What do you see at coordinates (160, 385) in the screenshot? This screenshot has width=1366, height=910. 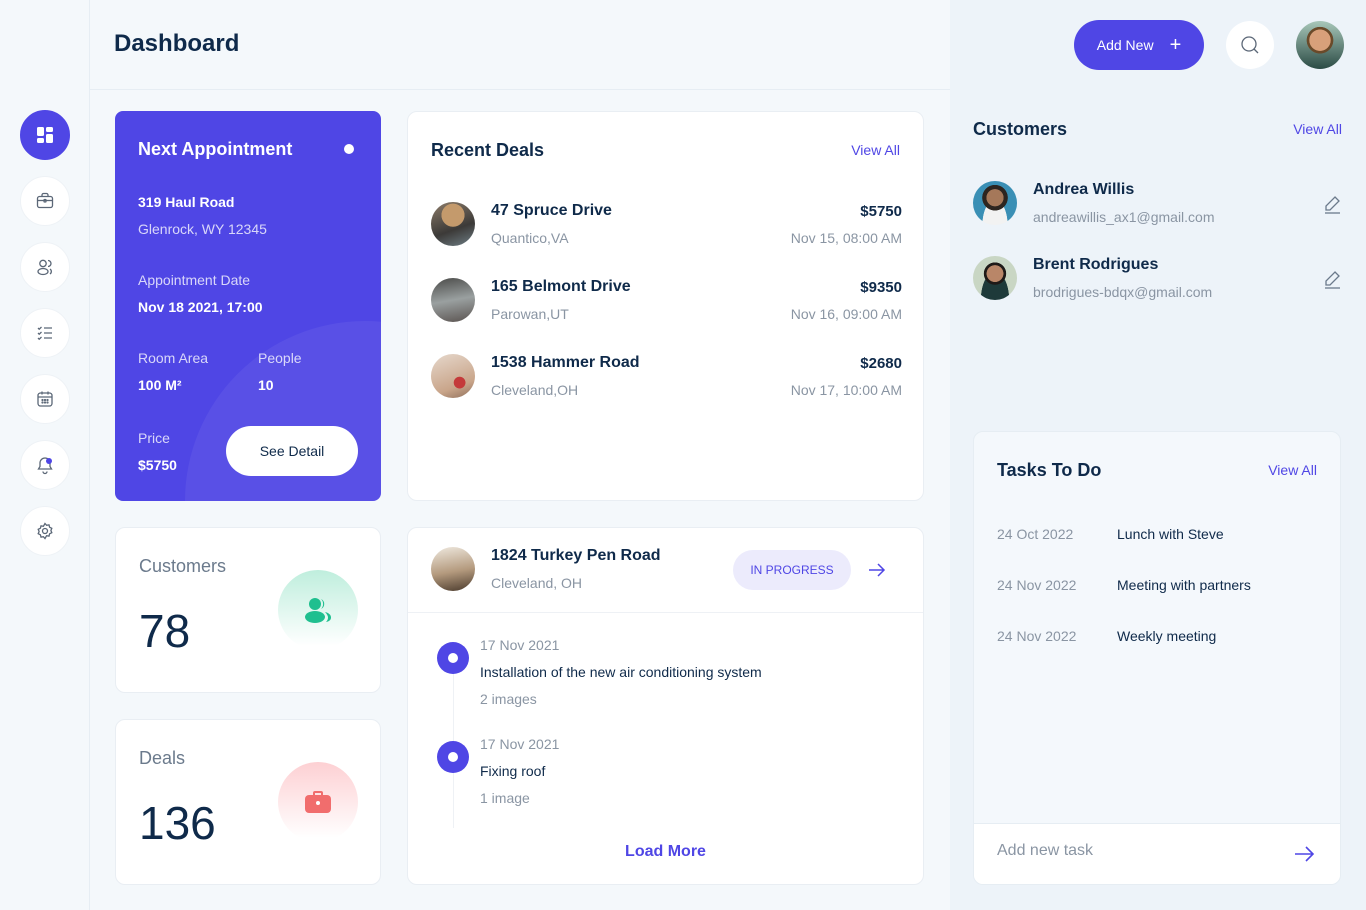 I see `room-area-value: 100 M²` at bounding box center [160, 385].